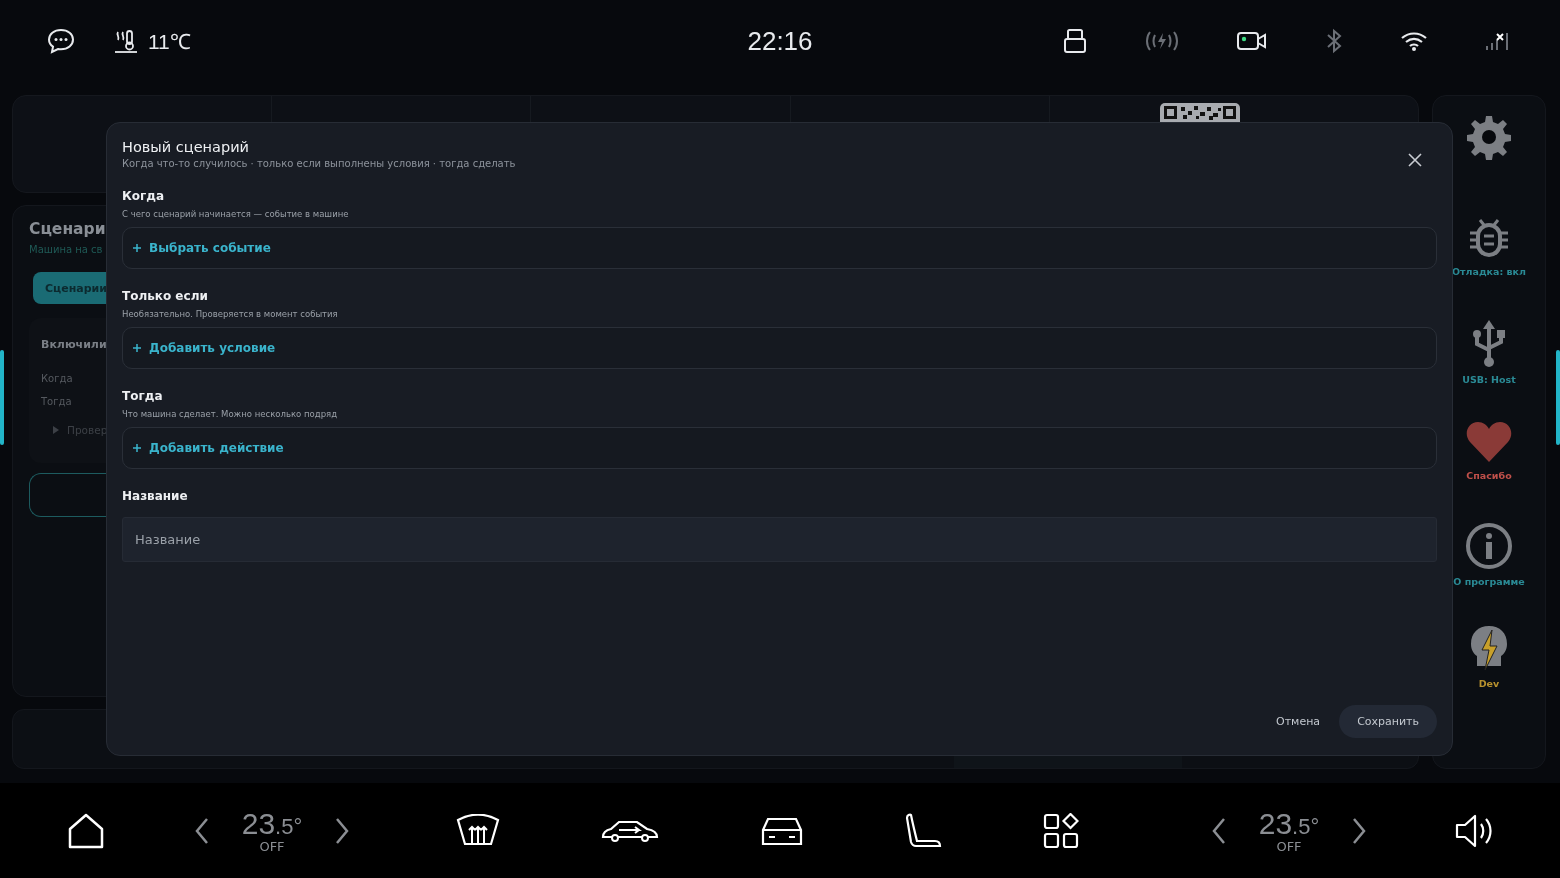  I want to click on seat-icon, so click(924, 830).